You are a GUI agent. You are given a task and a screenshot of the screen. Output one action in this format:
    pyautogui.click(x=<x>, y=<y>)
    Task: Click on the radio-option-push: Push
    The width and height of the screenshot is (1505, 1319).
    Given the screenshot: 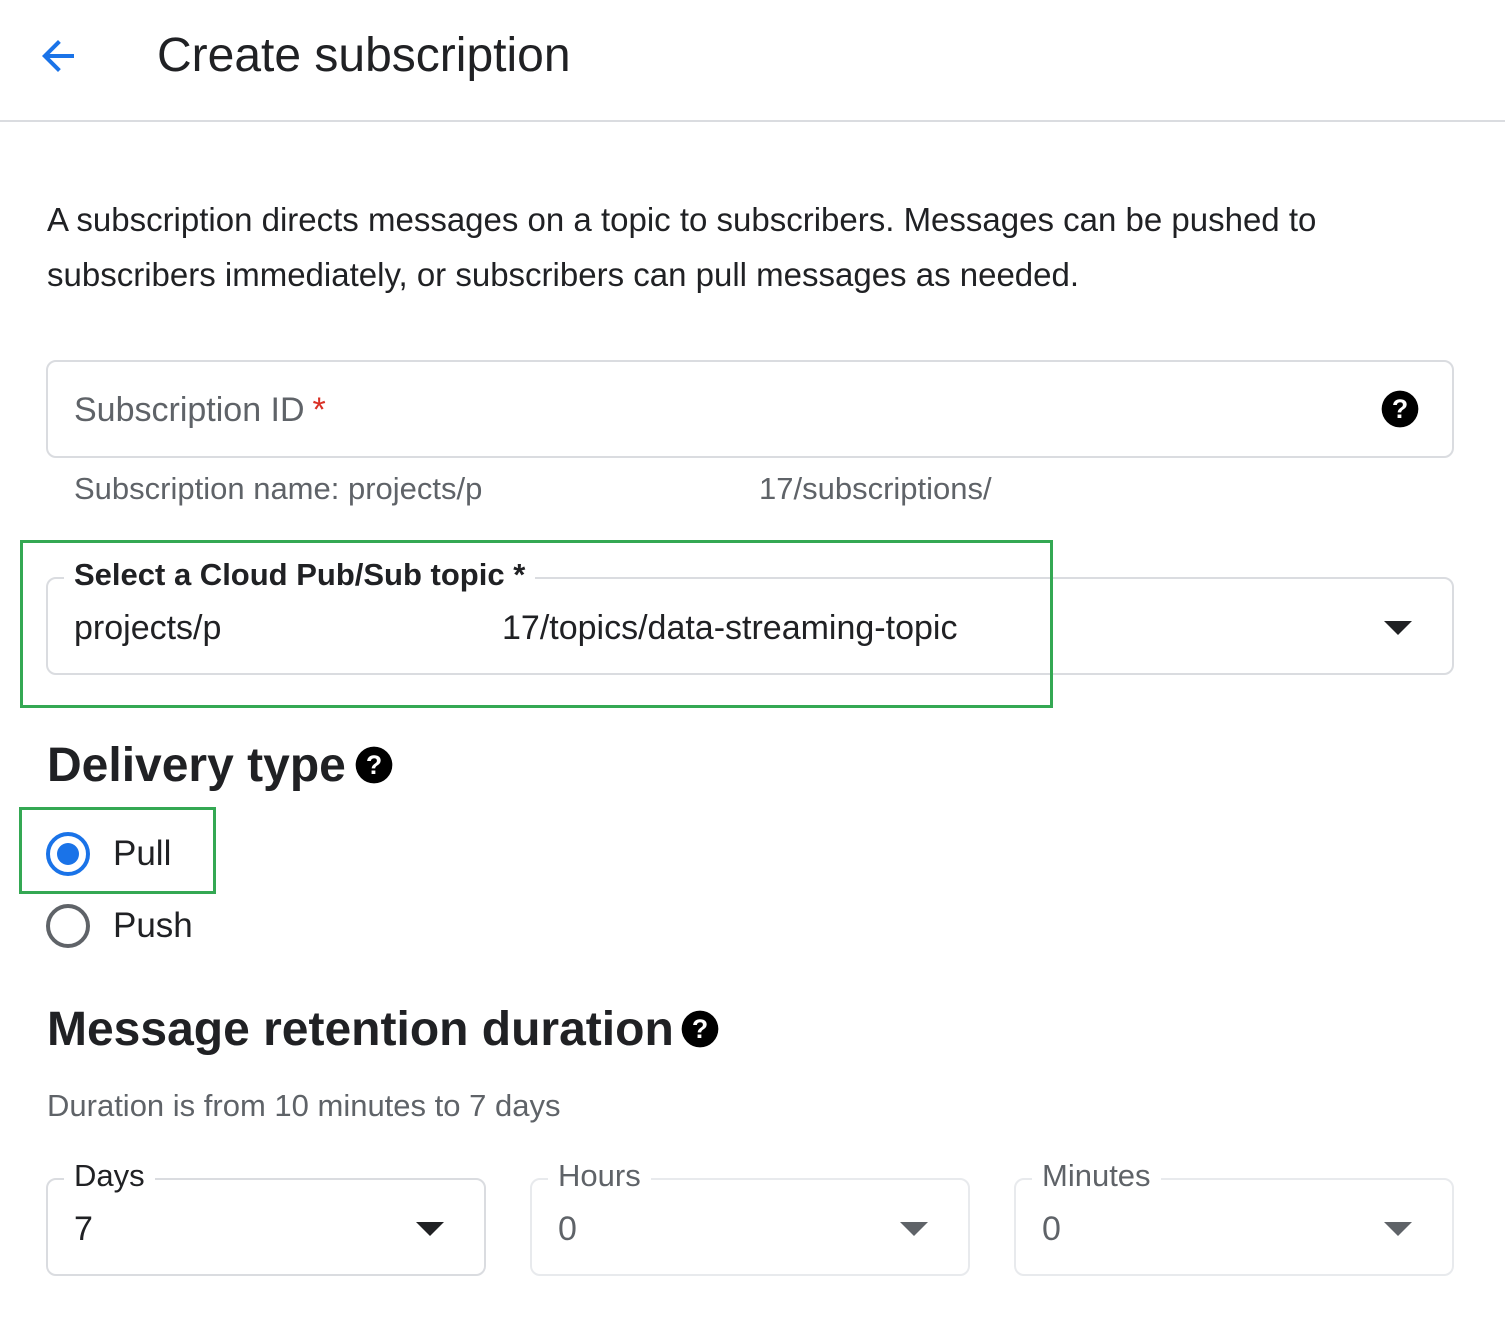 What is the action you would take?
    pyautogui.click(x=119, y=926)
    